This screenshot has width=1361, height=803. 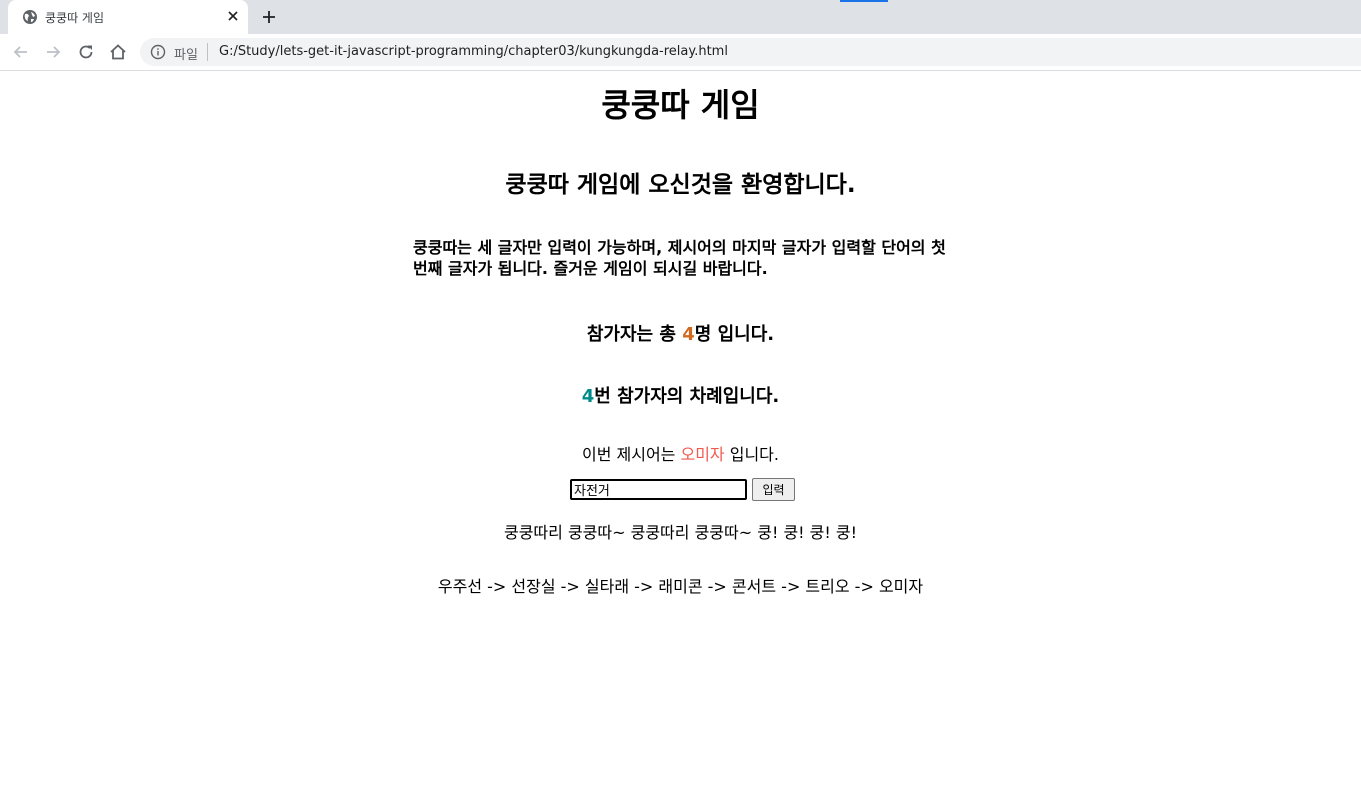 What do you see at coordinates (86, 52) in the screenshot?
I see `reload-icon` at bounding box center [86, 52].